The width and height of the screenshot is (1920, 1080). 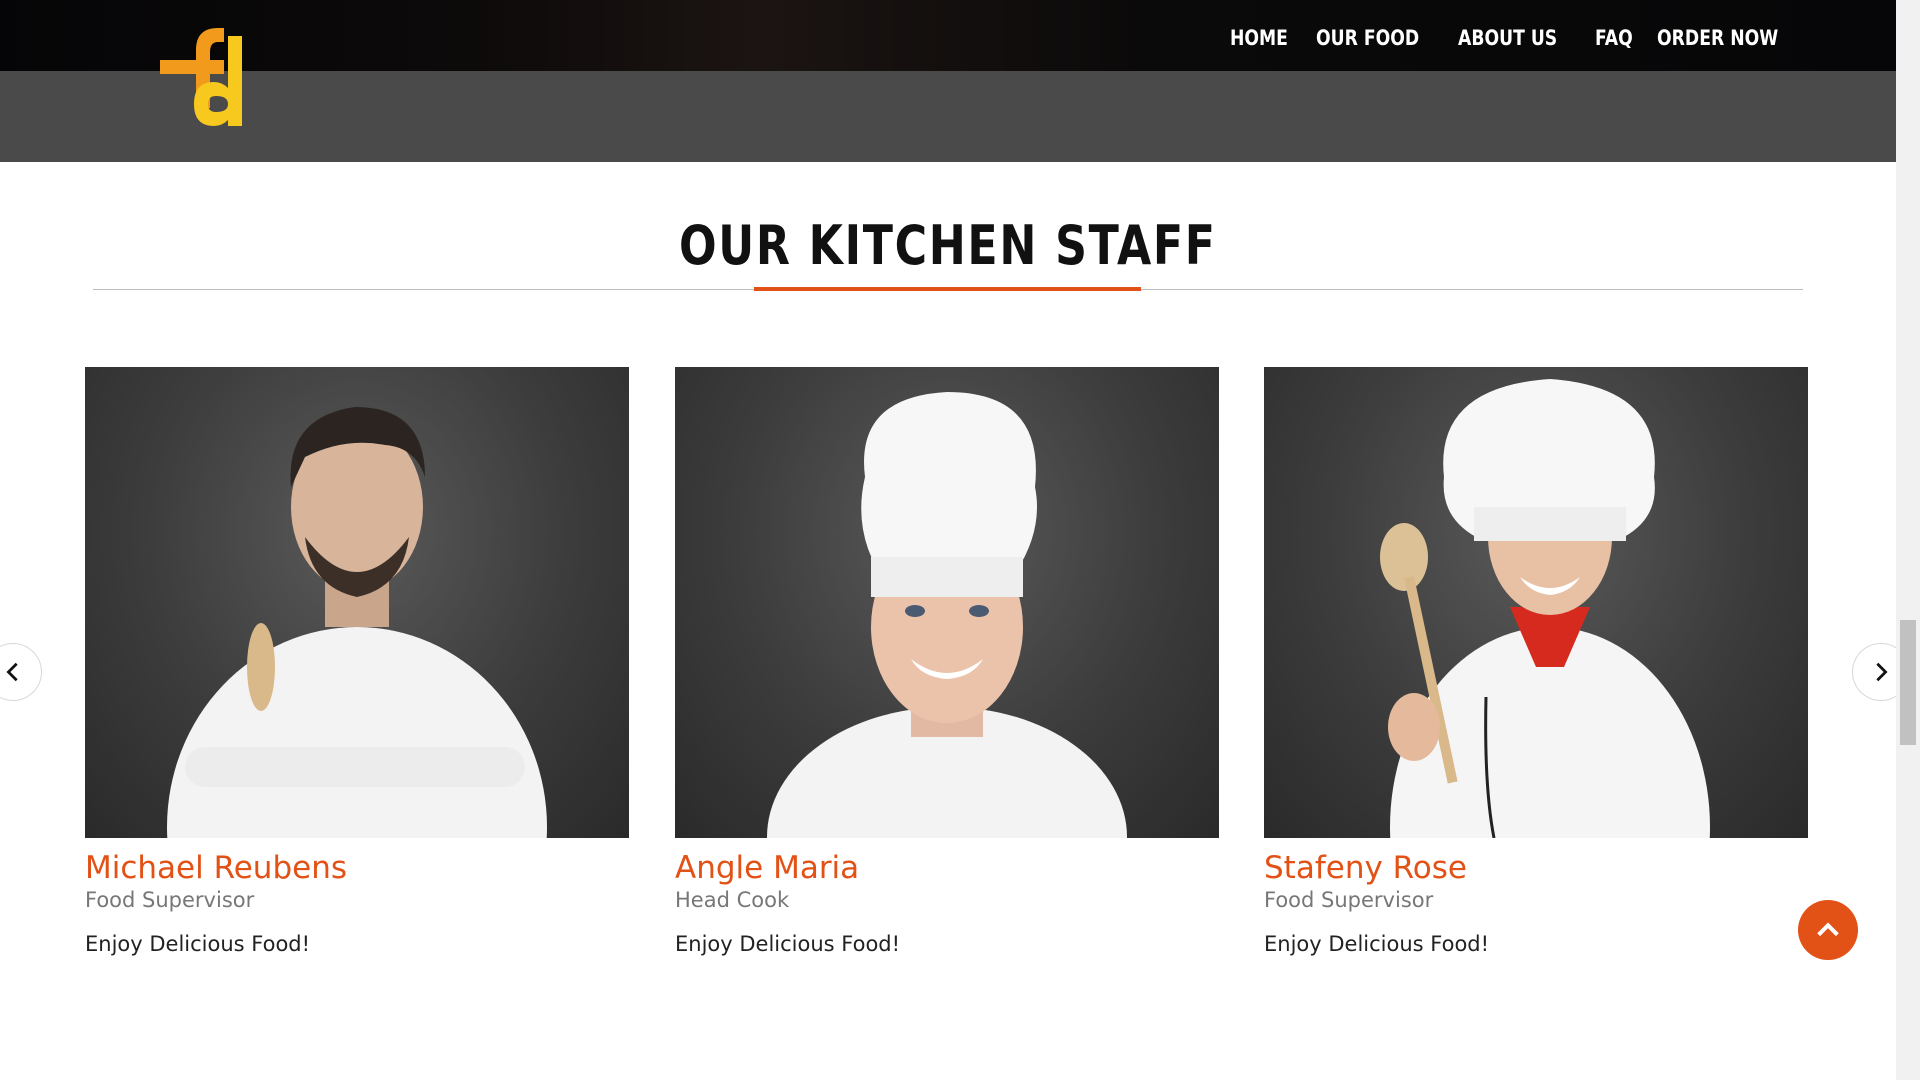 I want to click on chevron-left-icon, so click(x=12, y=672).